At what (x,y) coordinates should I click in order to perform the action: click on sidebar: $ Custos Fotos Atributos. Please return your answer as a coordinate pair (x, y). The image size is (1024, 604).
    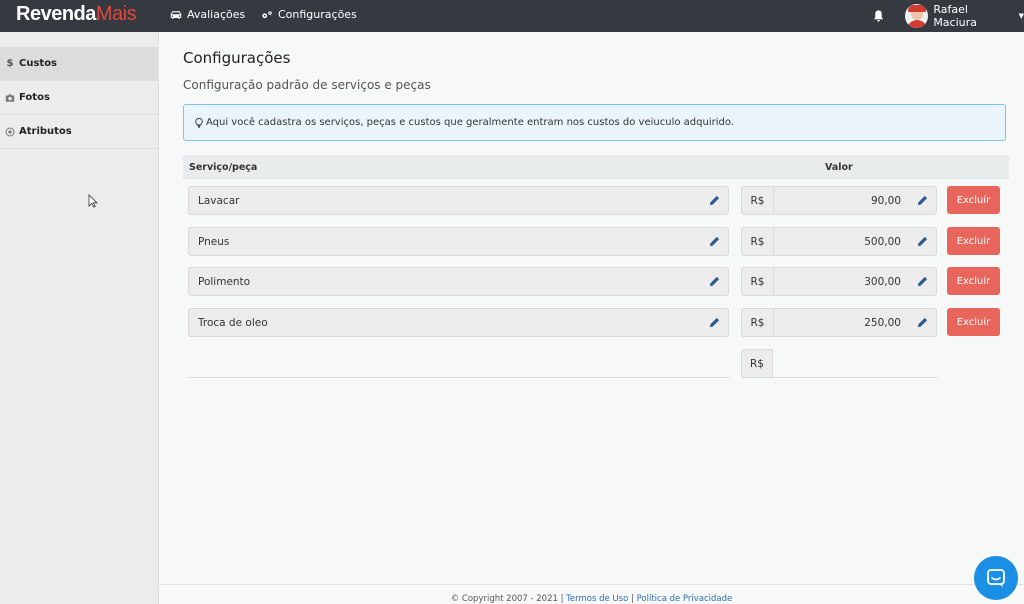
    Looking at the image, I should click on (79, 318).